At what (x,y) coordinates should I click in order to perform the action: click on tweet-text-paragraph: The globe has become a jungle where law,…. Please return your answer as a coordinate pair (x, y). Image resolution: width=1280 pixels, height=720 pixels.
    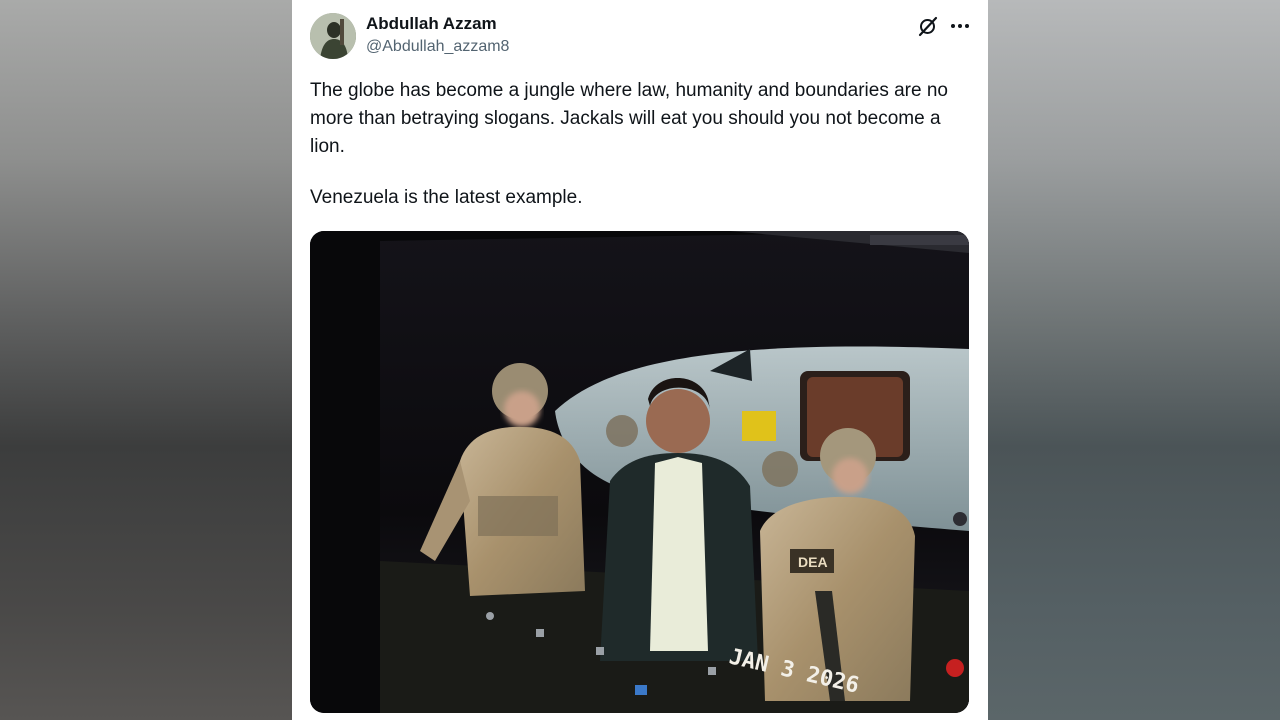
    Looking at the image, I should click on (629, 118).